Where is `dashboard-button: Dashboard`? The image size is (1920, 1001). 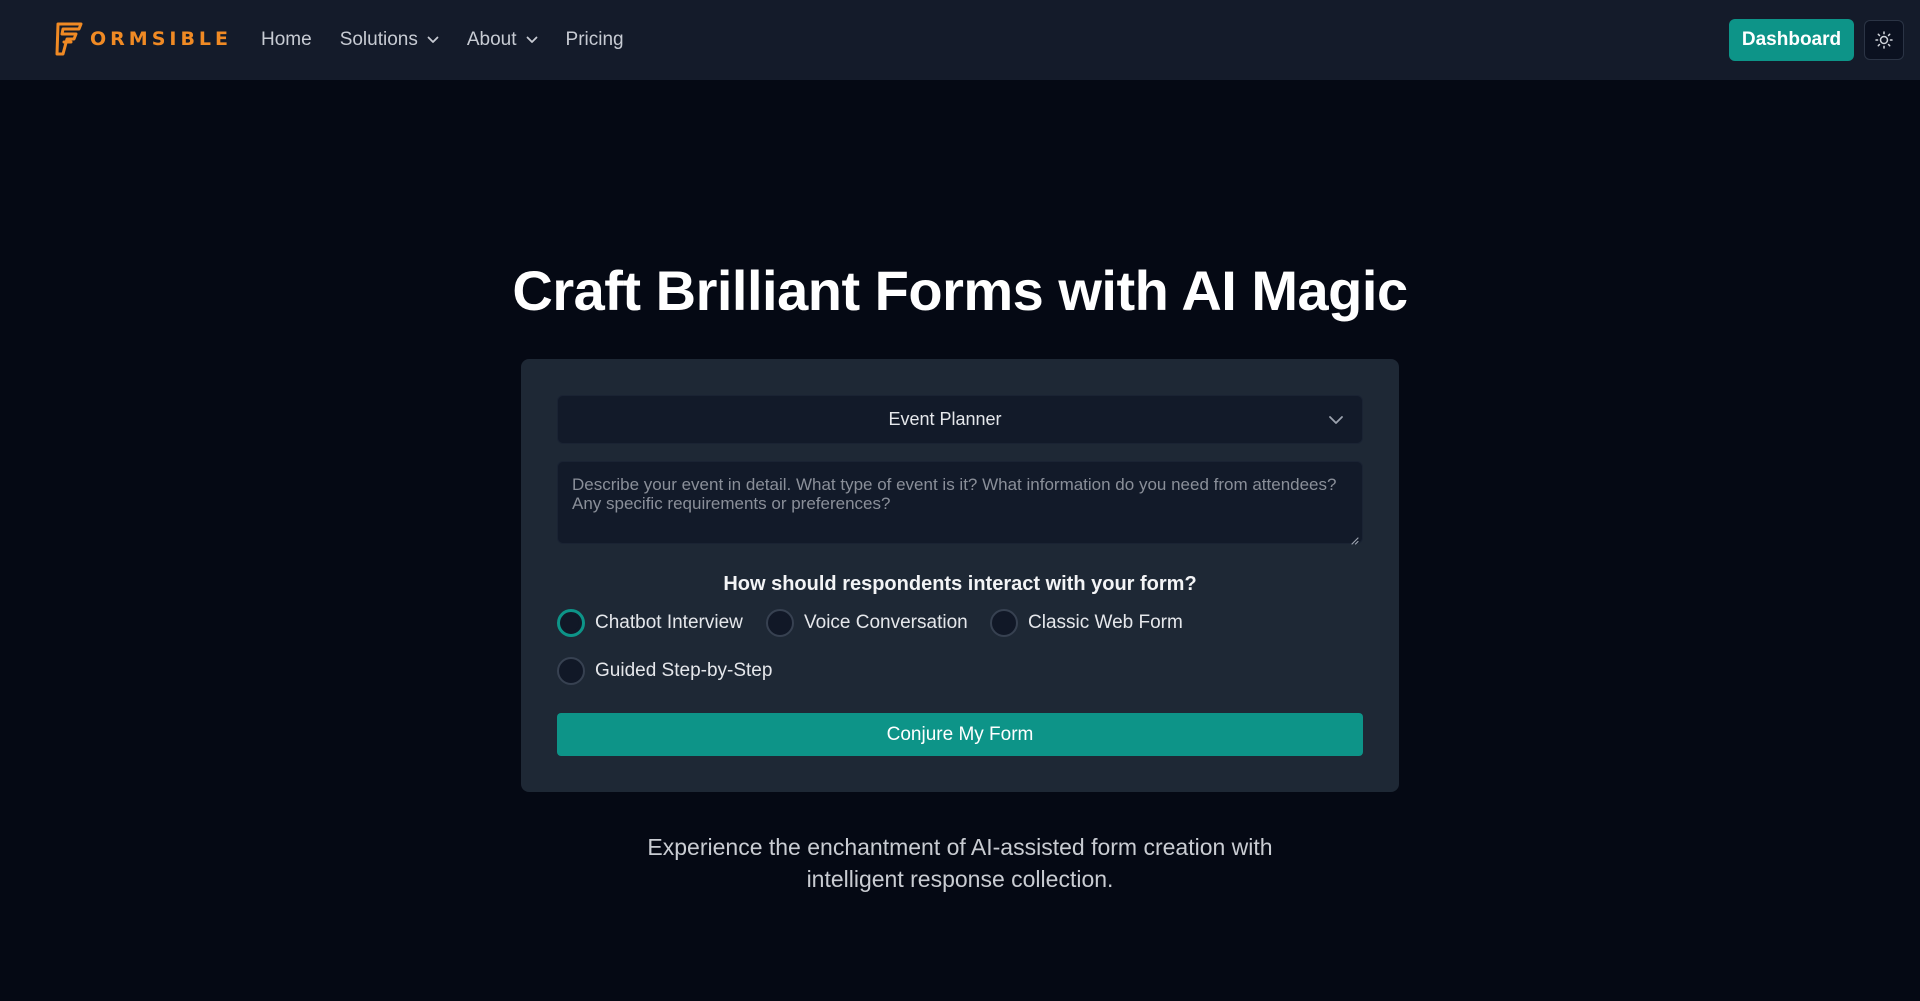 dashboard-button: Dashboard is located at coordinates (1791, 40).